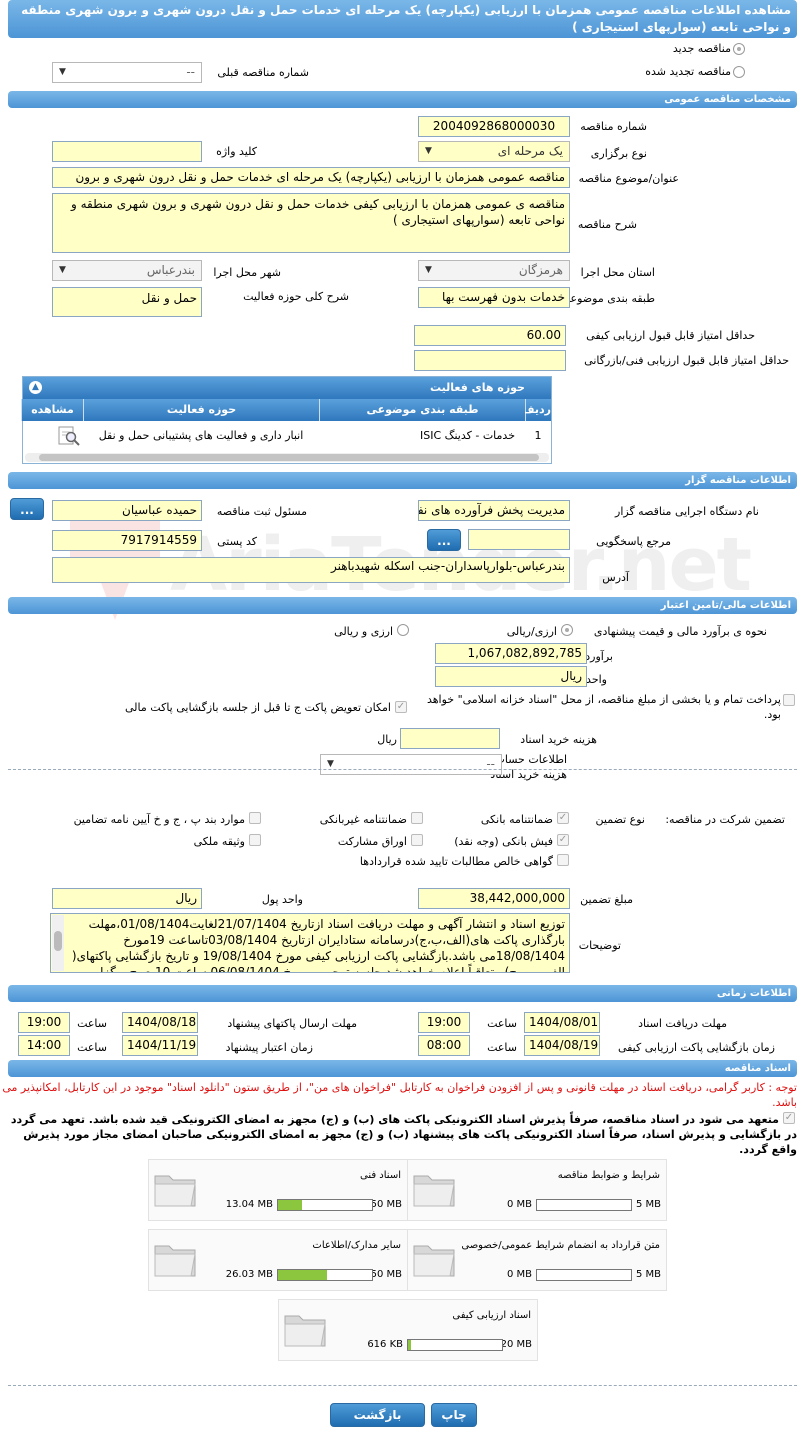 The image size is (797, 1432). Describe the element at coordinates (789, 700) in the screenshot. I see `treasury-checkbox` at that location.